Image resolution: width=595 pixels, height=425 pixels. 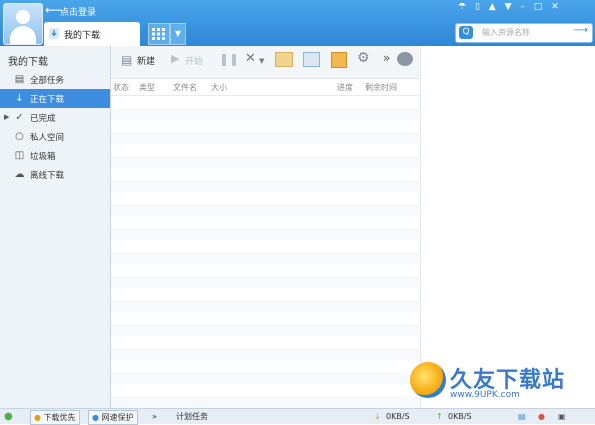 What do you see at coordinates (23, 24) in the screenshot?
I see `avatar` at bounding box center [23, 24].